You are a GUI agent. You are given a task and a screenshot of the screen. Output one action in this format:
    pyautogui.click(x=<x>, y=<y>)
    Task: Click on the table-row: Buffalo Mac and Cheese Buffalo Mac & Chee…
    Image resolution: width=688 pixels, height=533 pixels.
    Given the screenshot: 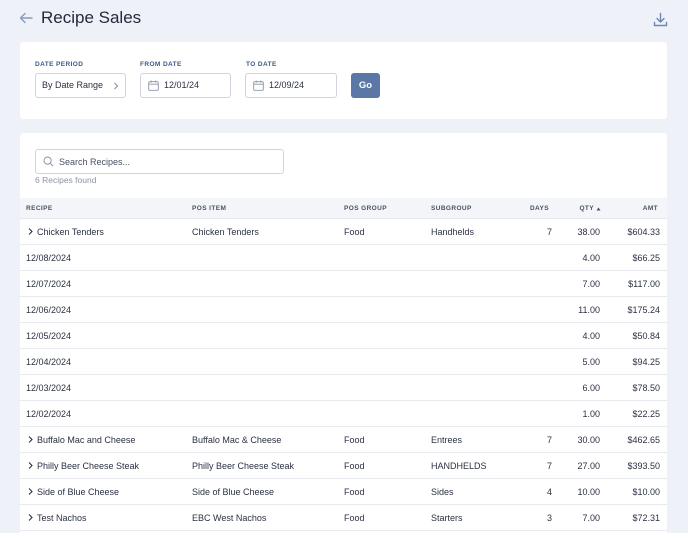 What is the action you would take?
    pyautogui.click(x=343, y=440)
    